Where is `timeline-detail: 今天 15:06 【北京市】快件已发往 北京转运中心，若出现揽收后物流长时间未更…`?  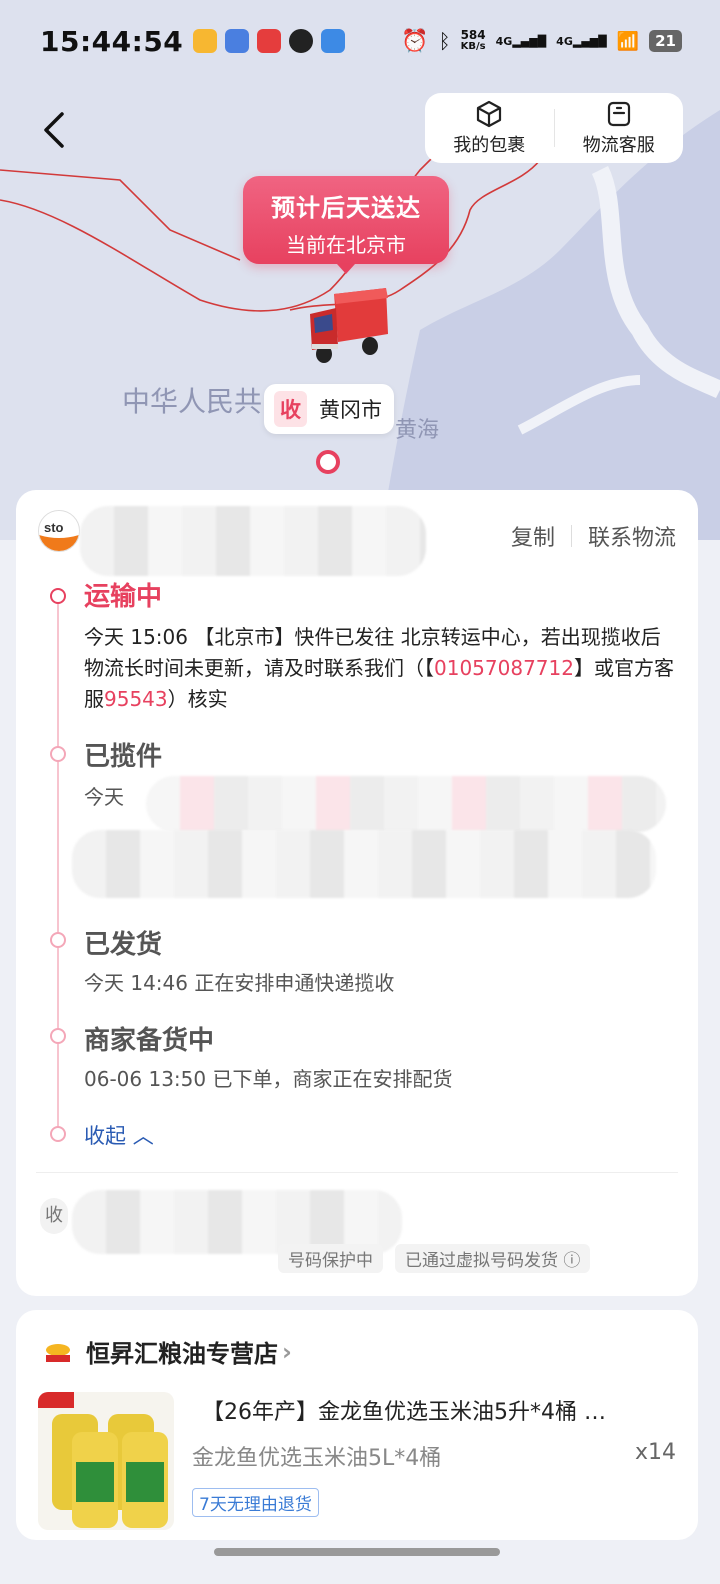 timeline-detail: 今天 15:06 【北京市】快件已发往 北京转运中心，若出现揽收后物流长时间未更… is located at coordinates (379, 668).